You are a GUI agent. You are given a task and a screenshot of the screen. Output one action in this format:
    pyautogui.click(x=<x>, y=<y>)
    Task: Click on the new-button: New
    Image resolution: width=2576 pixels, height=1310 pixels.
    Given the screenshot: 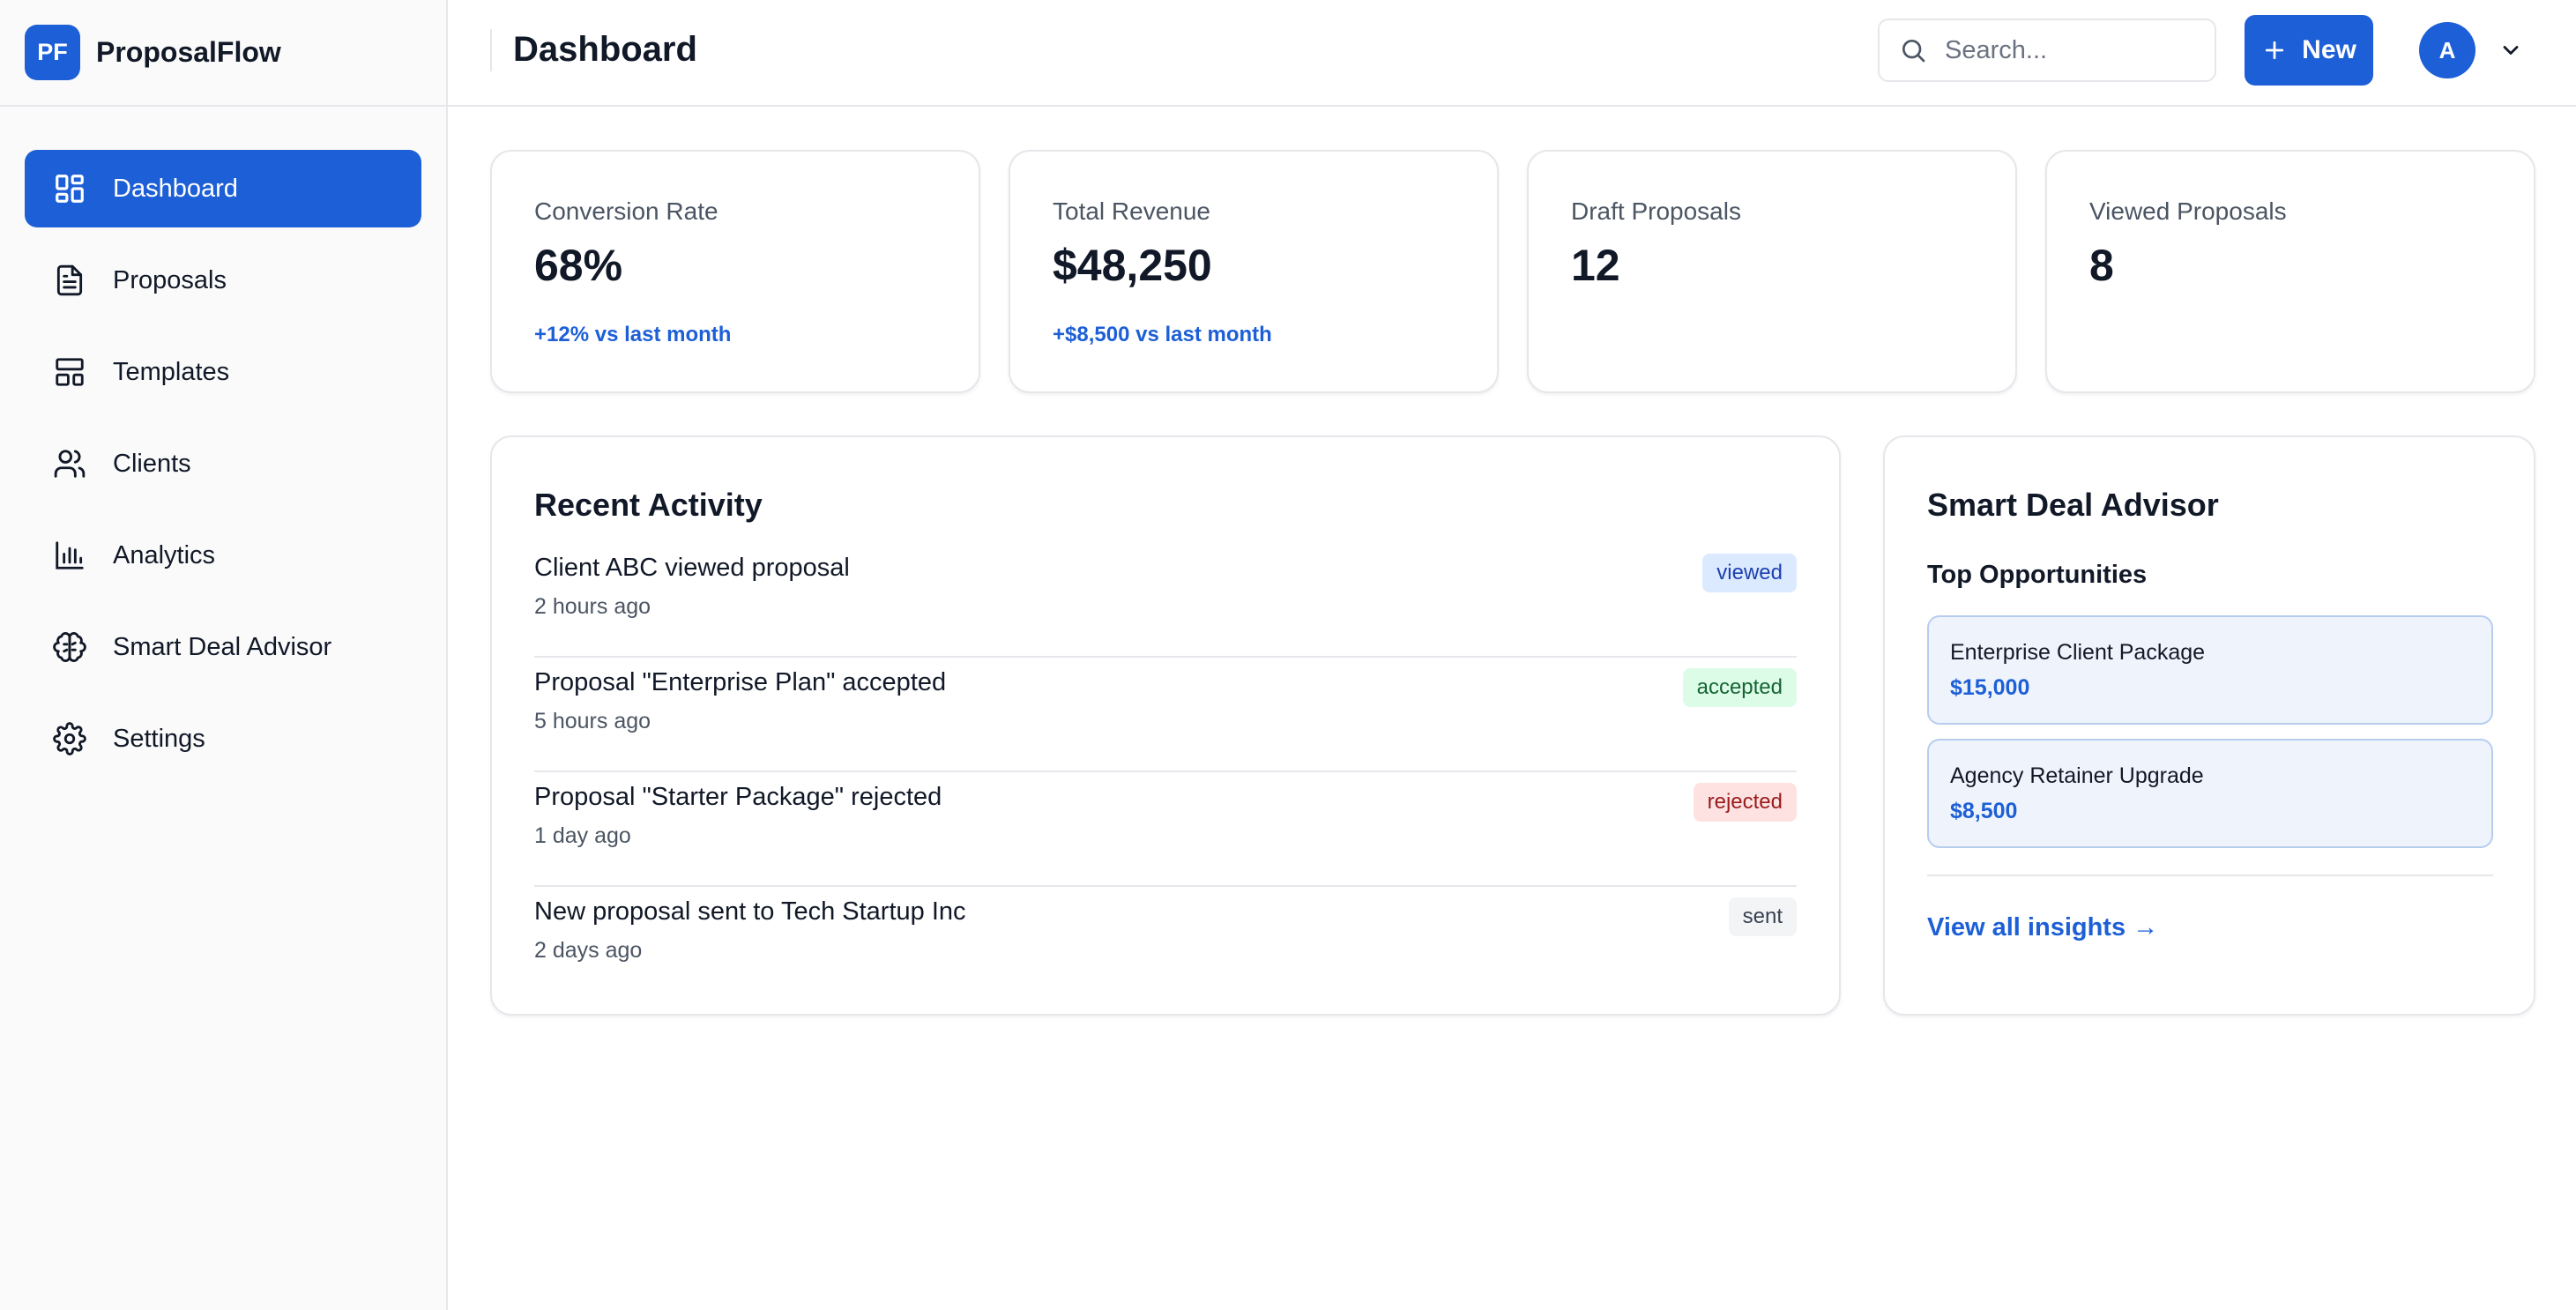 What is the action you would take?
    pyautogui.click(x=2309, y=51)
    